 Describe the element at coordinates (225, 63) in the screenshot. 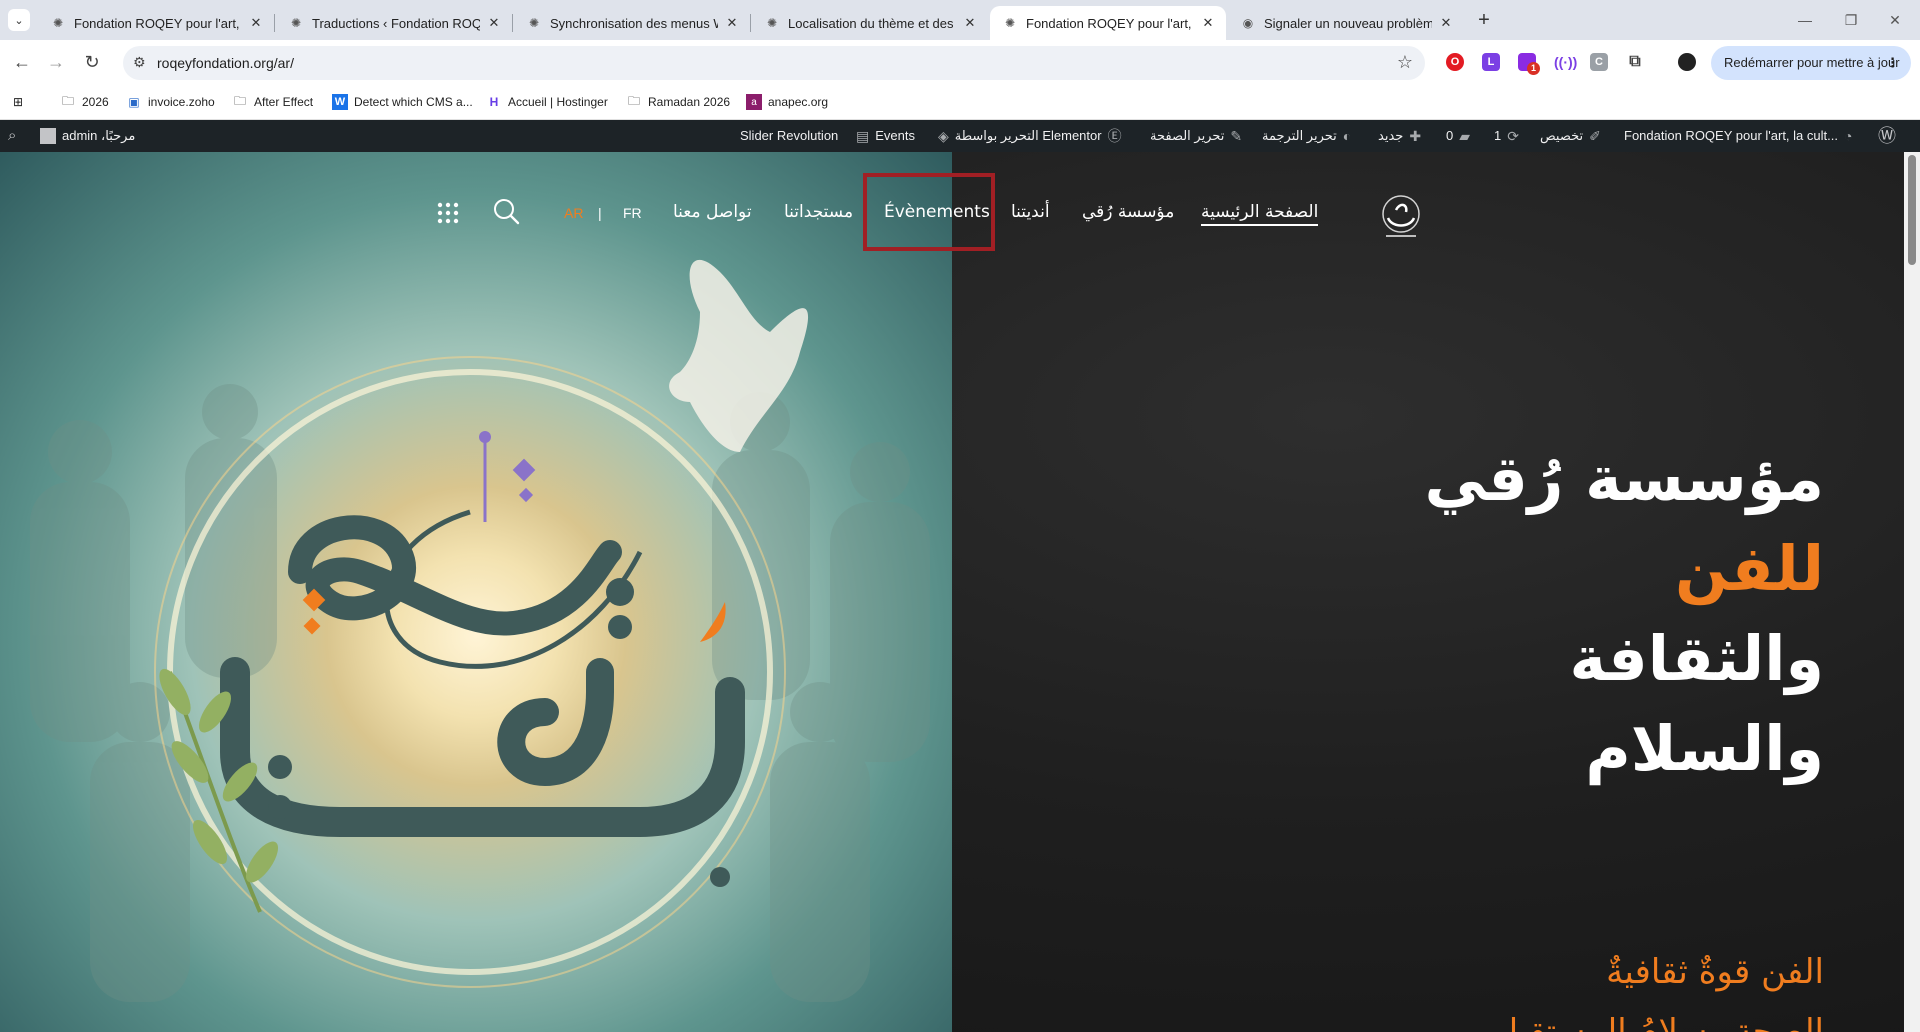

I see `url-text: roqeyfondation.org/ar/` at that location.